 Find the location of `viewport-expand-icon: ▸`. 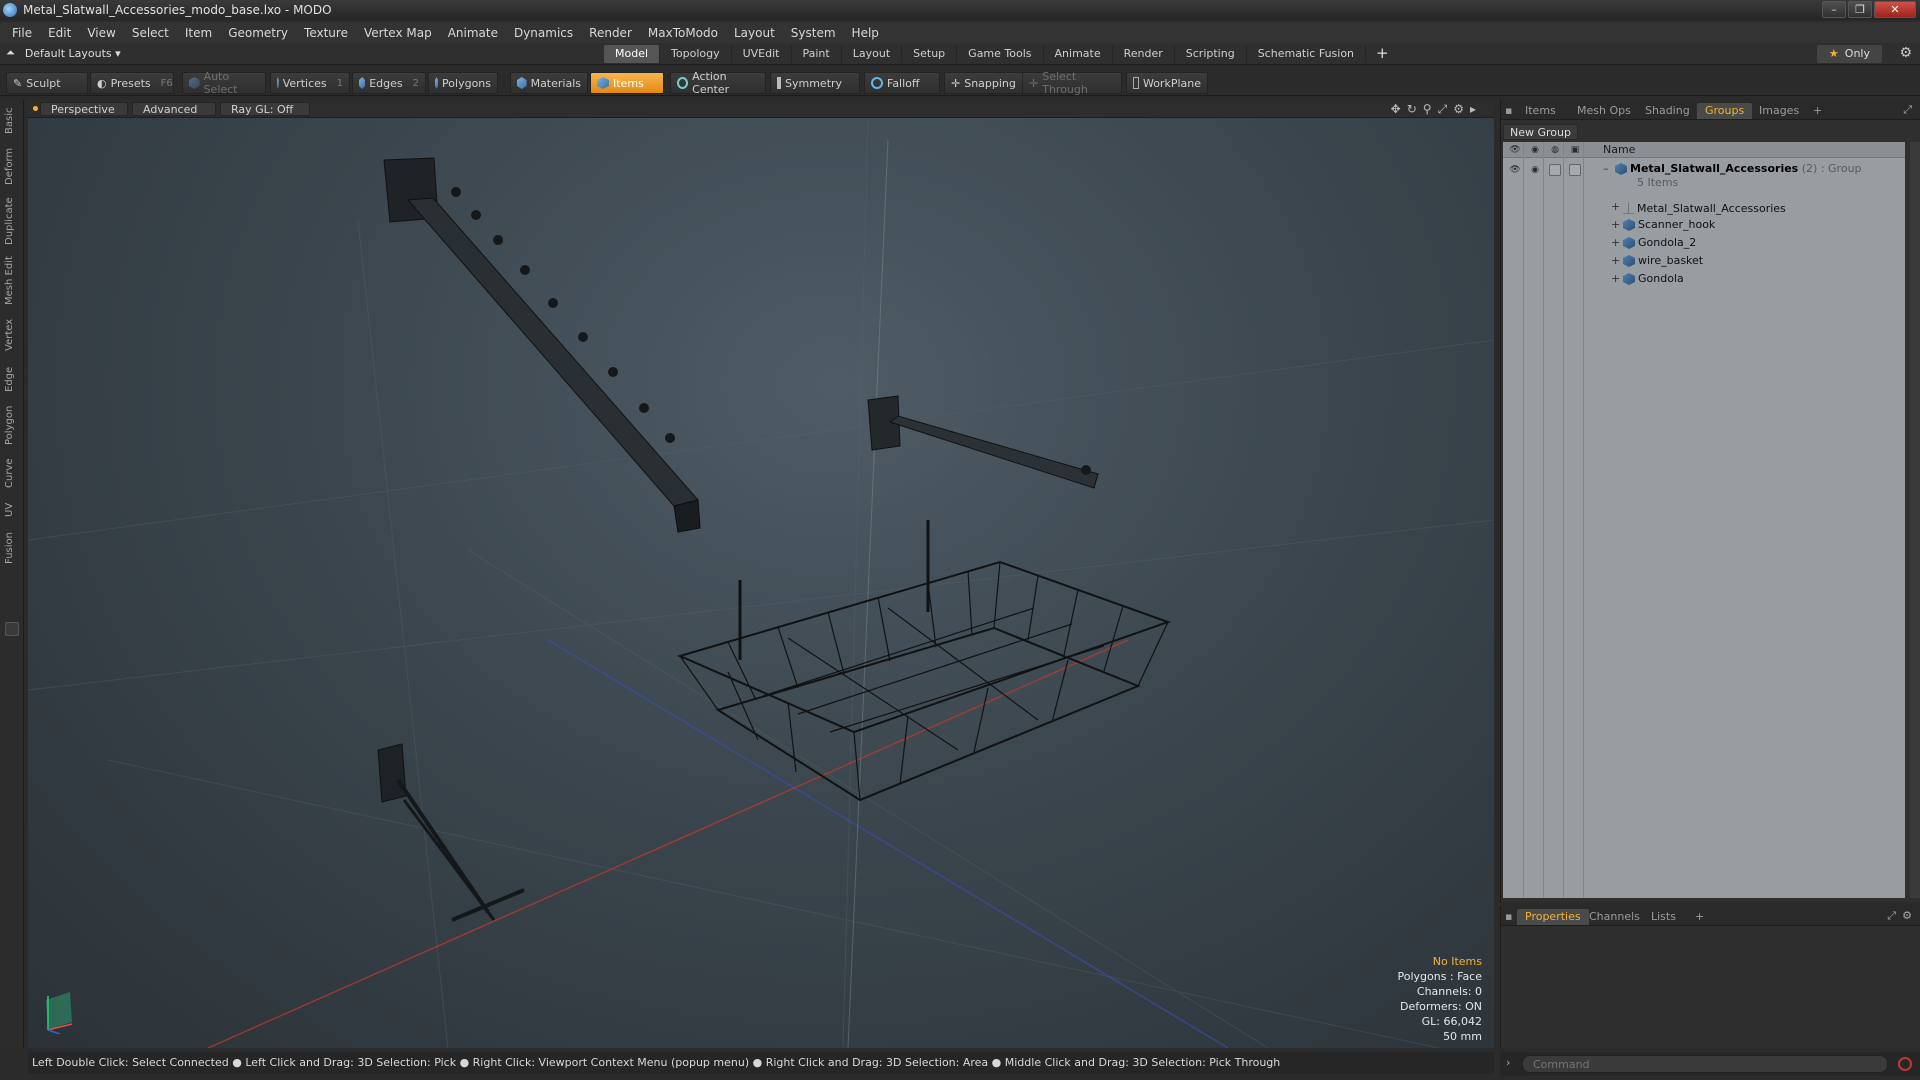

viewport-expand-icon: ▸ is located at coordinates (1473, 109).